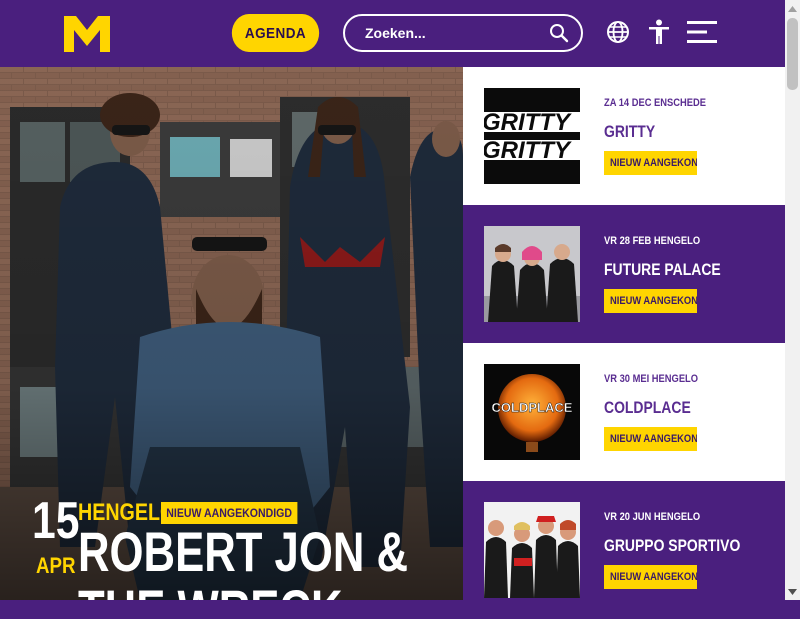  Describe the element at coordinates (56, 521) in the screenshot. I see `featured-event-day: 15` at that location.